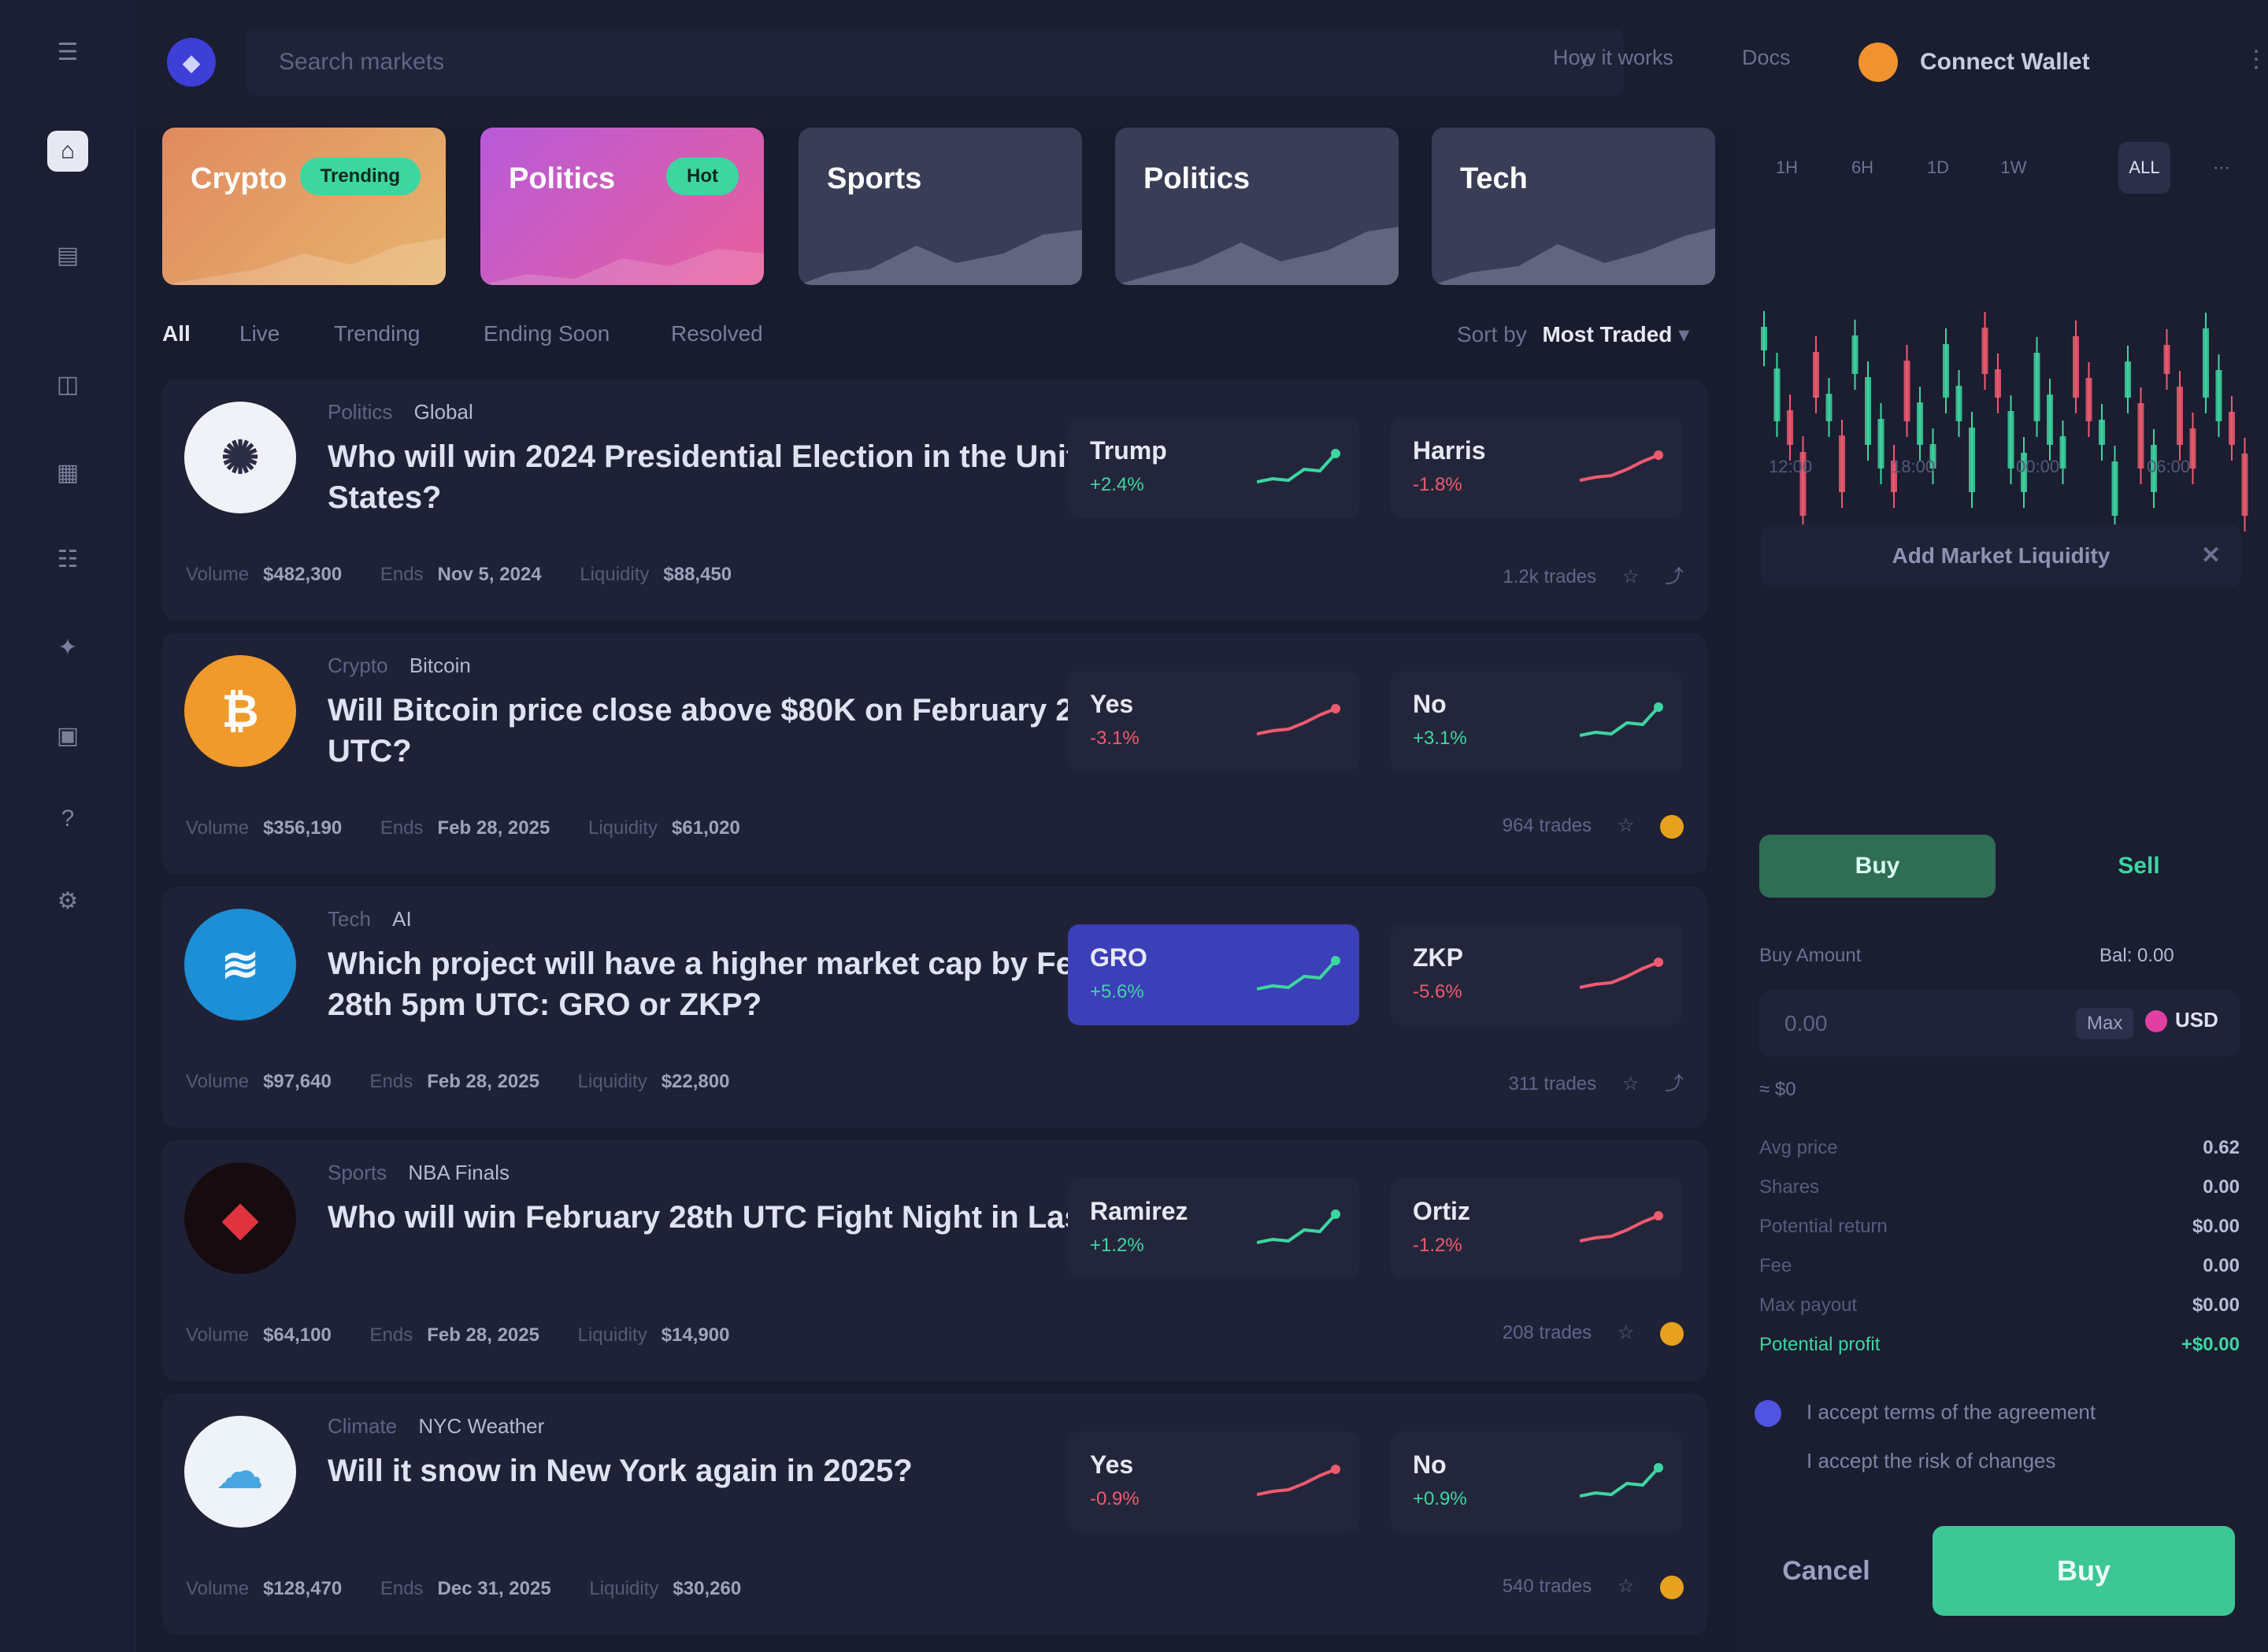 This screenshot has width=2268, height=1652. What do you see at coordinates (2181, 1021) in the screenshot?
I see `currency-selector: USD` at bounding box center [2181, 1021].